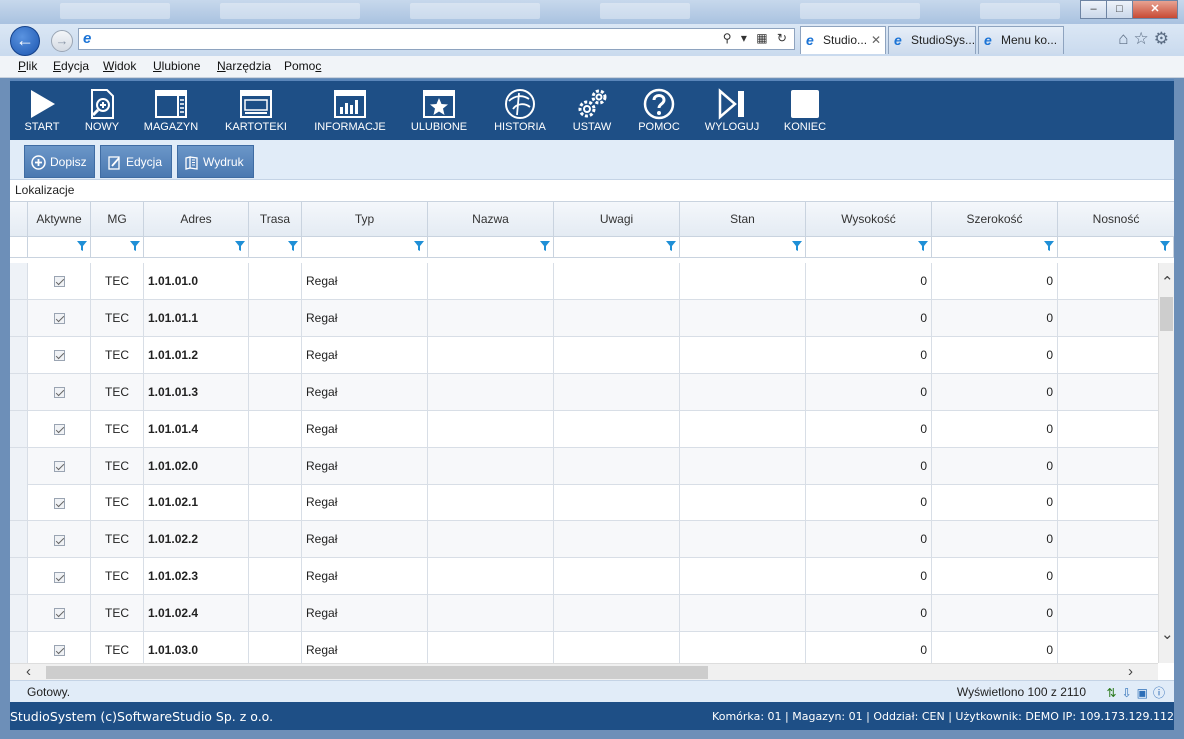  I want to click on menu-edycja: Edycja, so click(71, 66).